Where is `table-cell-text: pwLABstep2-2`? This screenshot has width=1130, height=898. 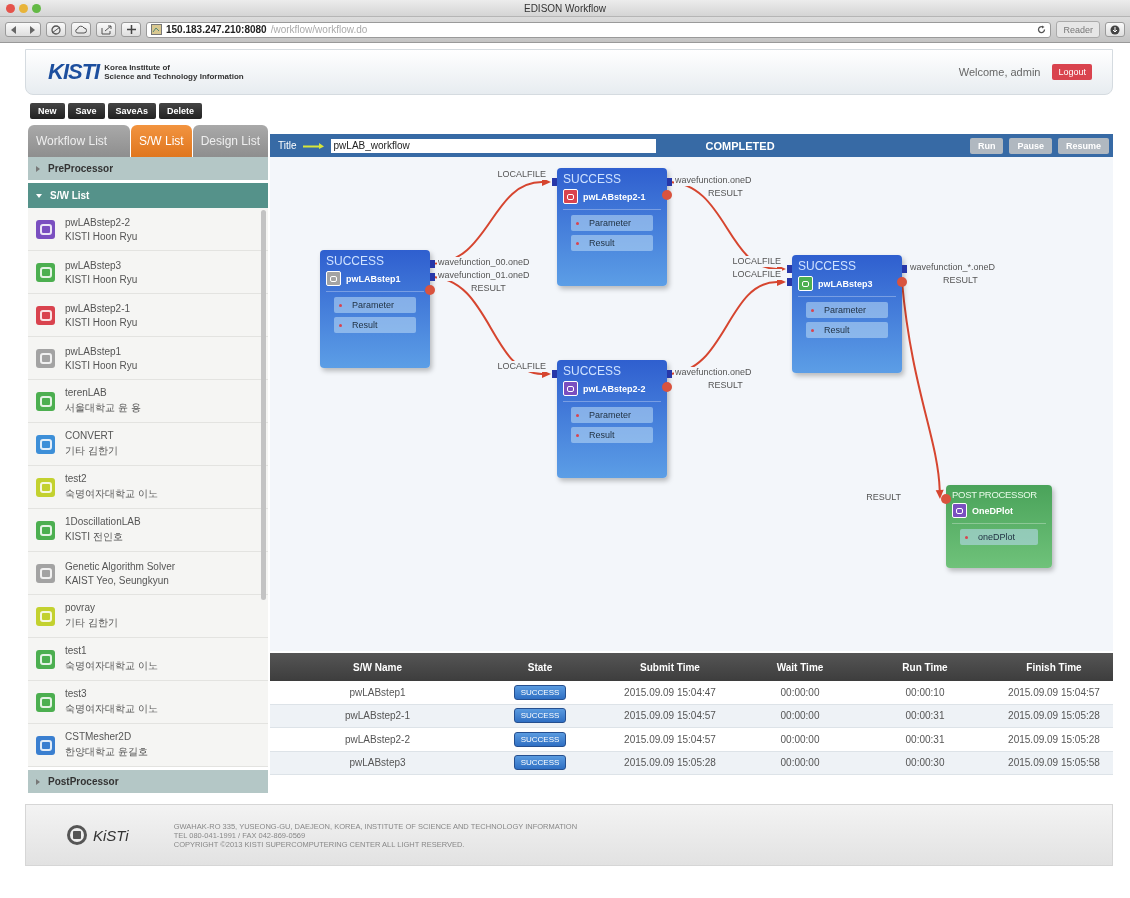
table-cell-text: pwLABstep2-2 is located at coordinates (377, 739).